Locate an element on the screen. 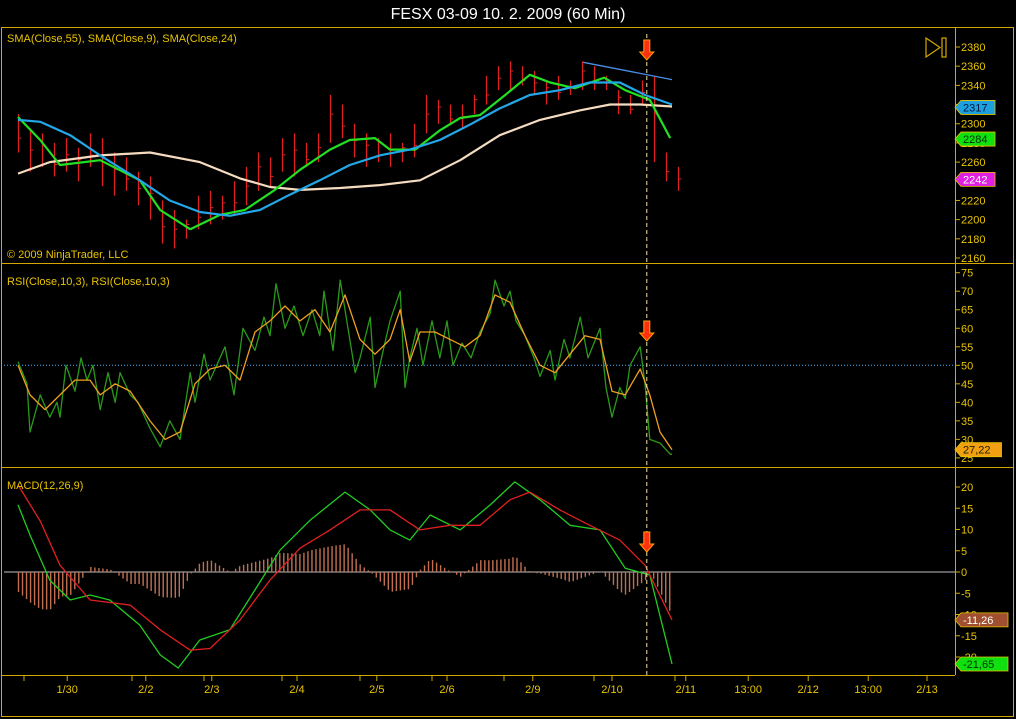  rsi-y-tick-label: 50 is located at coordinates (967, 366).